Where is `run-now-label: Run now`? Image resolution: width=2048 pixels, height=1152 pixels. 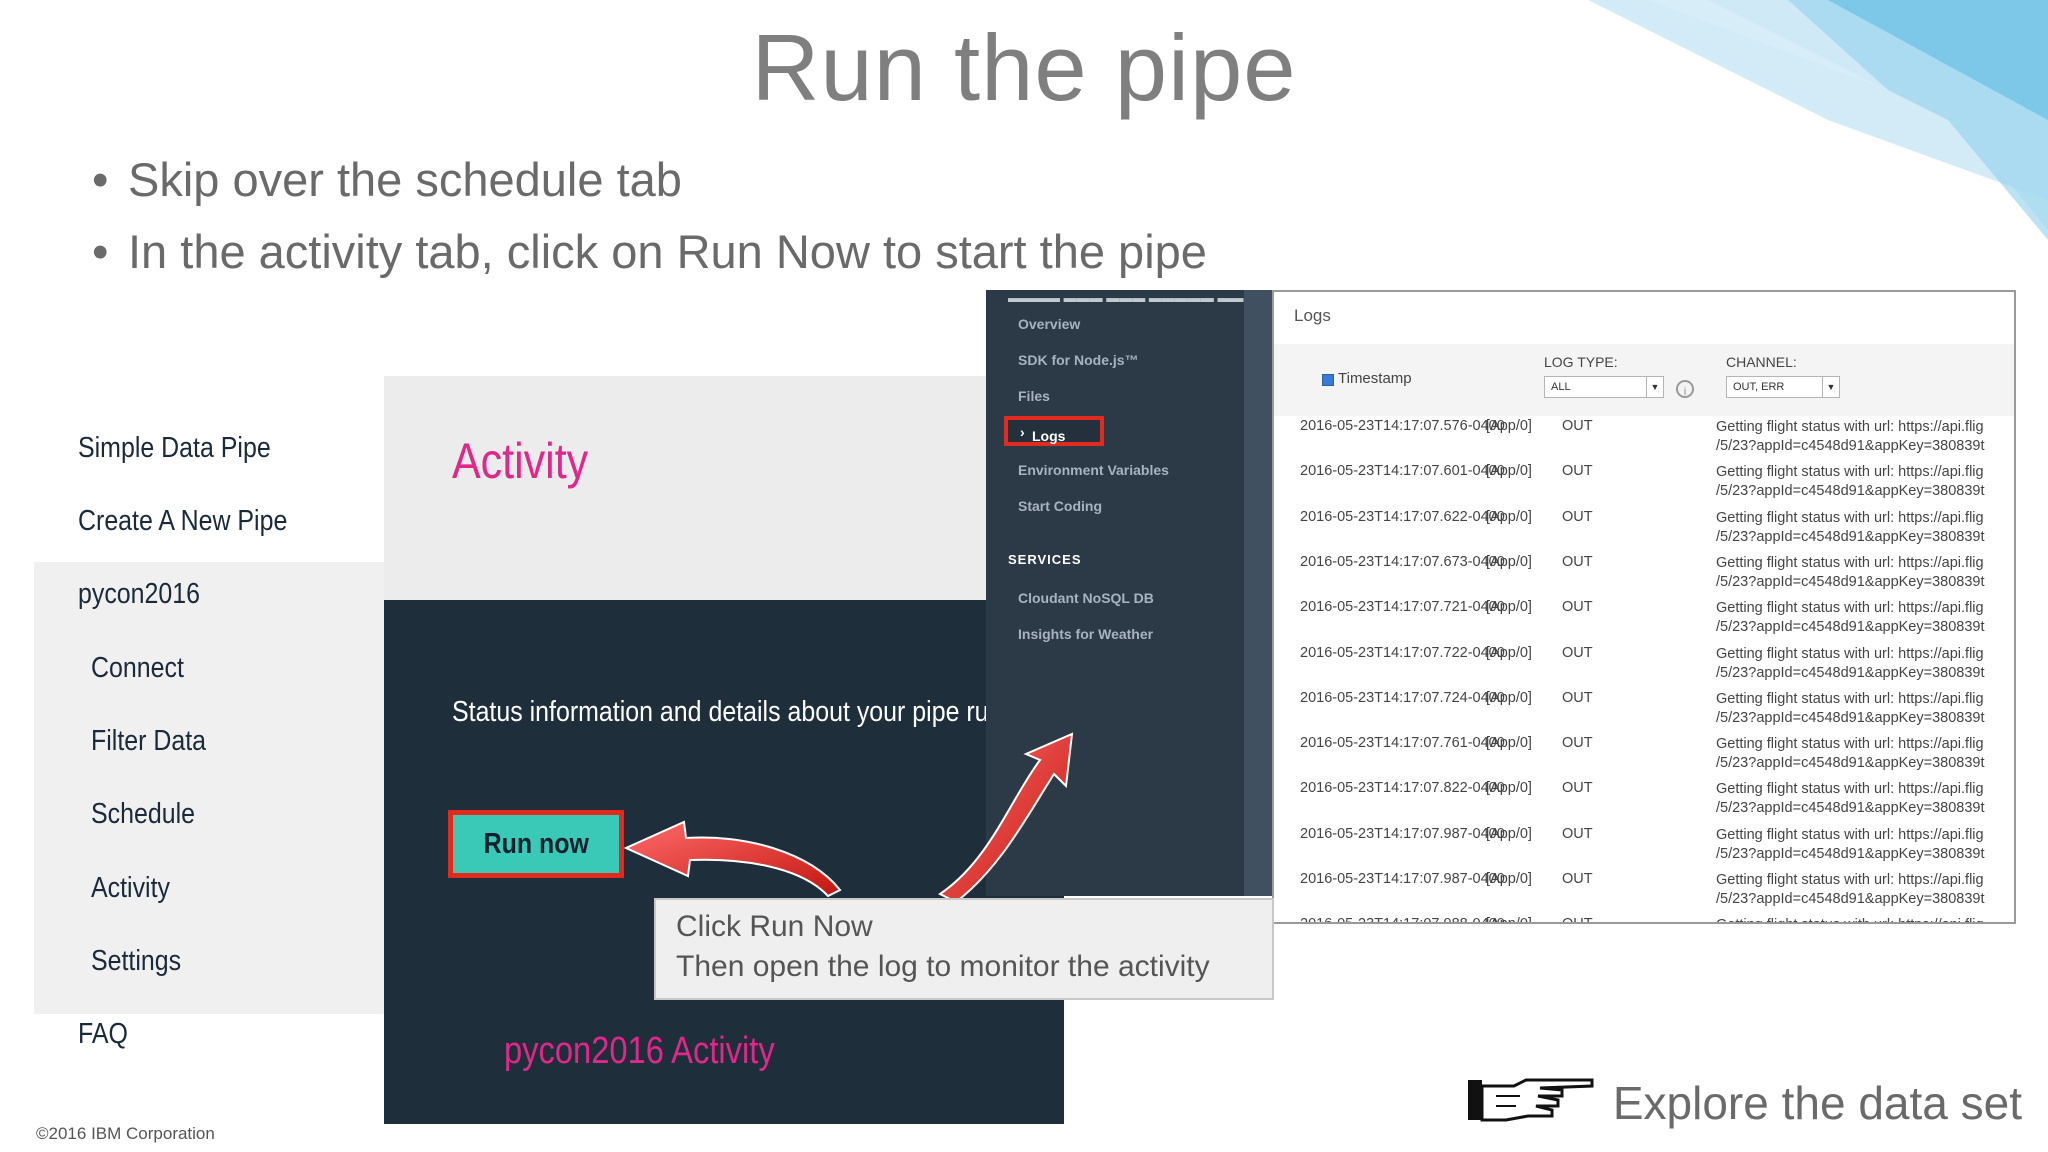 run-now-label: Run now is located at coordinates (536, 843).